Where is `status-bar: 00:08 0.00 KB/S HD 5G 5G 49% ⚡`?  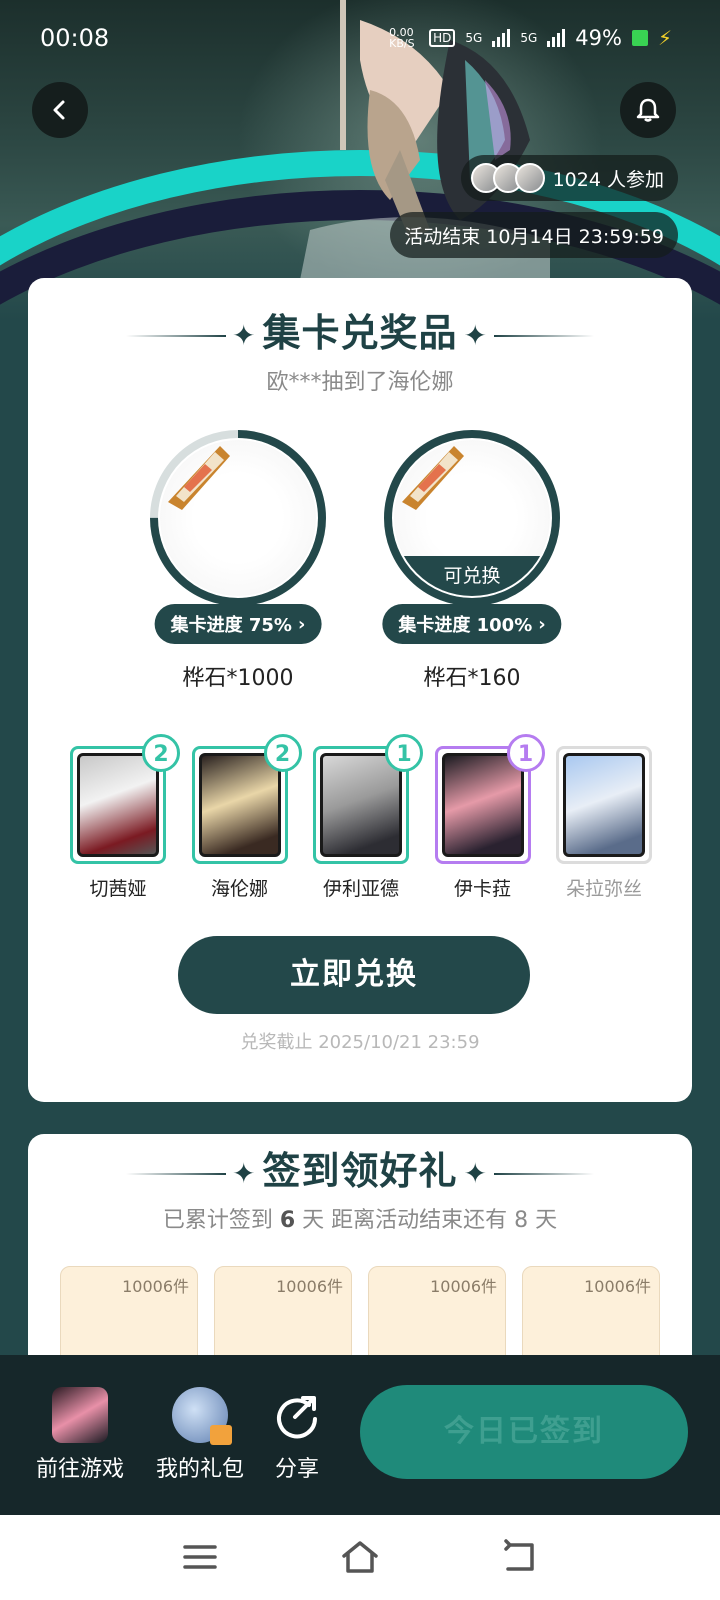 status-bar: 00:08 0.00 KB/S HD 5G 5G 49% ⚡ is located at coordinates (360, 38).